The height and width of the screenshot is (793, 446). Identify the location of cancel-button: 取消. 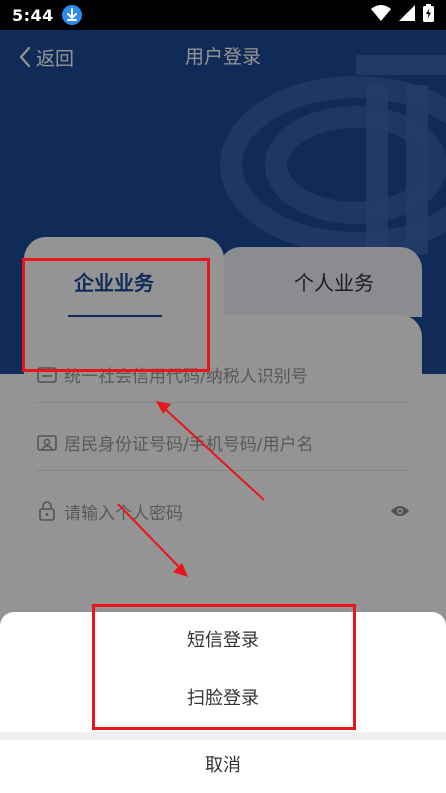
(223, 766).